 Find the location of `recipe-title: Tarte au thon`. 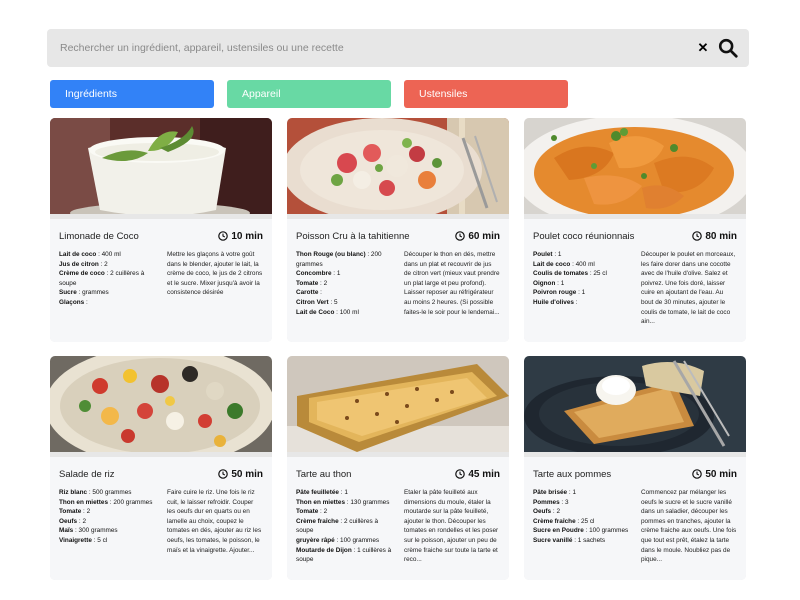

recipe-title: Tarte au thon is located at coordinates (324, 474).